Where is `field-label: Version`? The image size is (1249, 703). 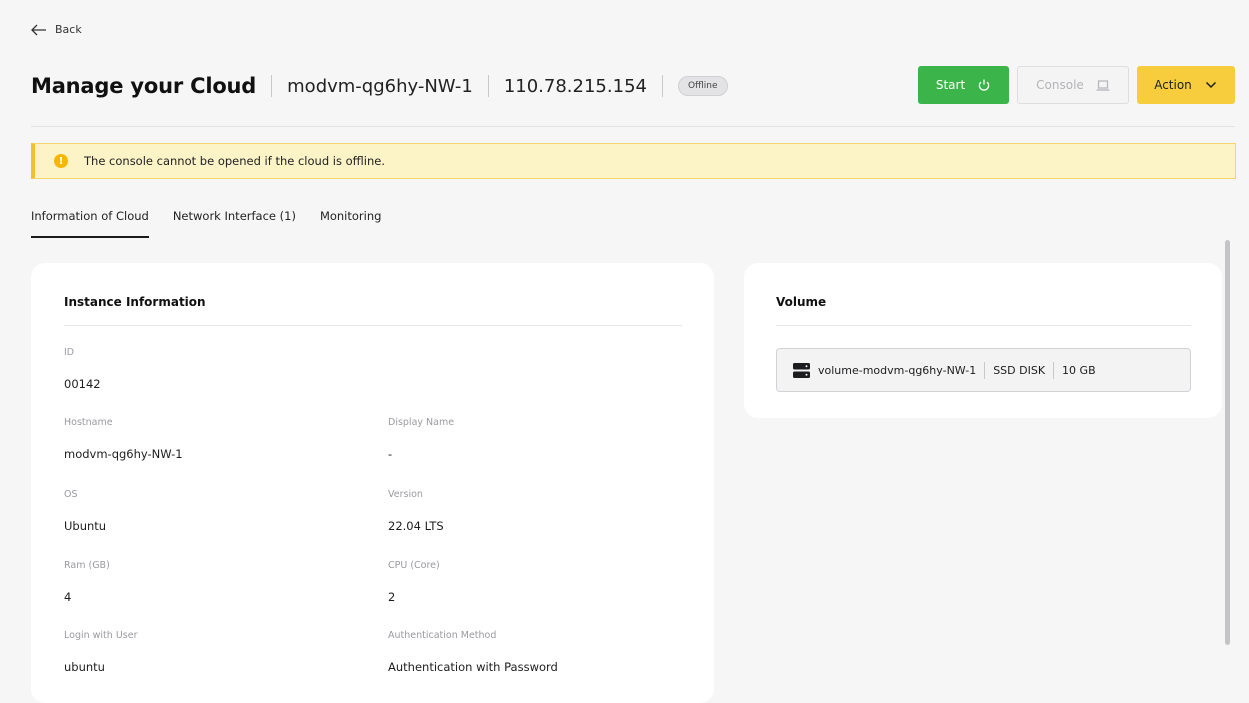 field-label: Version is located at coordinates (405, 494).